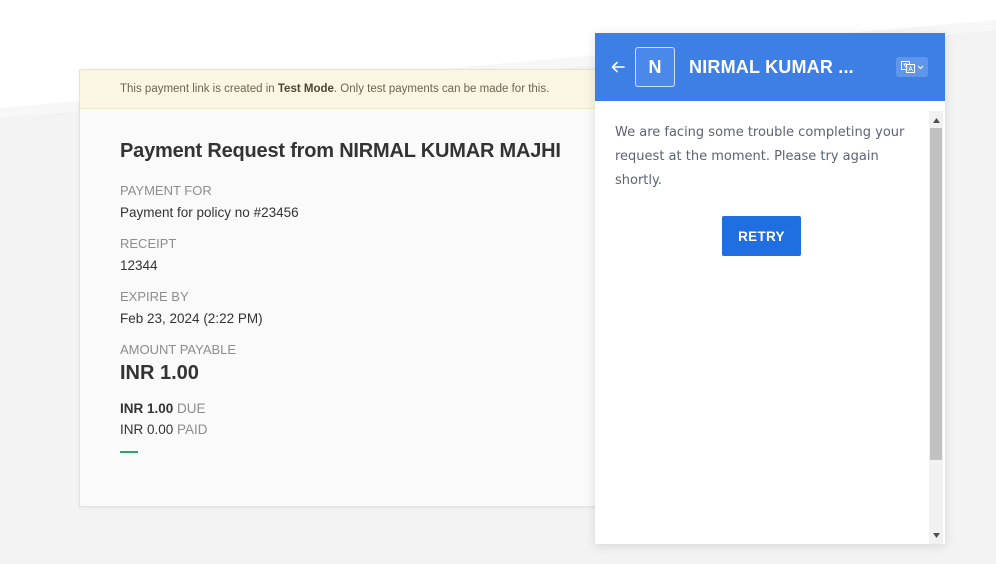  Describe the element at coordinates (178, 349) in the screenshot. I see `amount-payable-label: AMOUNT PAYABLE` at that location.